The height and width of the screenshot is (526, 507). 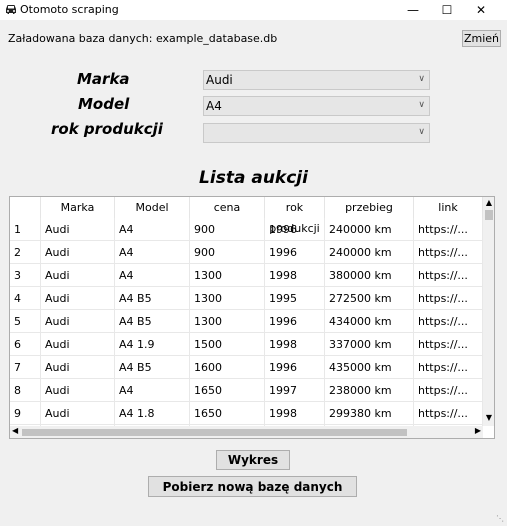 I want to click on rok-produkcji-label: rok produkcji, so click(x=107, y=129).